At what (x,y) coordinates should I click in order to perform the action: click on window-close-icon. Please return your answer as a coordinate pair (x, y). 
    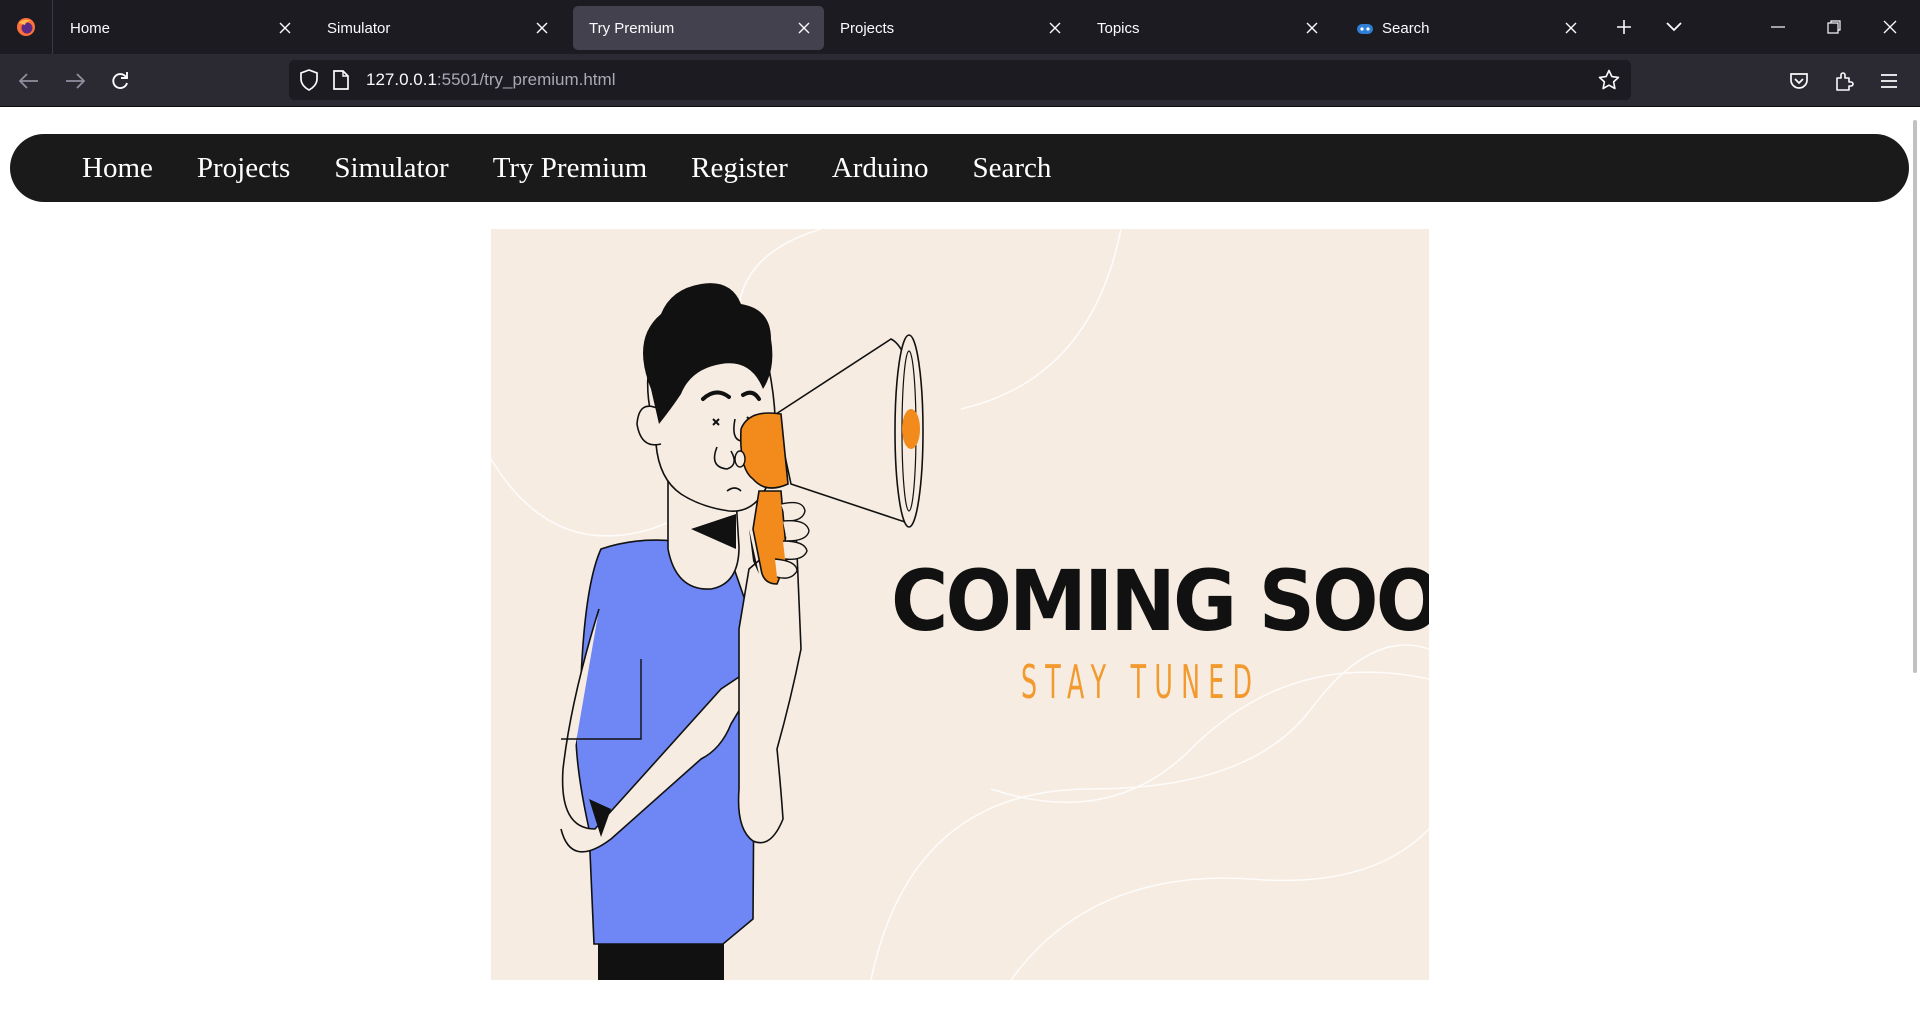
    Looking at the image, I should click on (1890, 27).